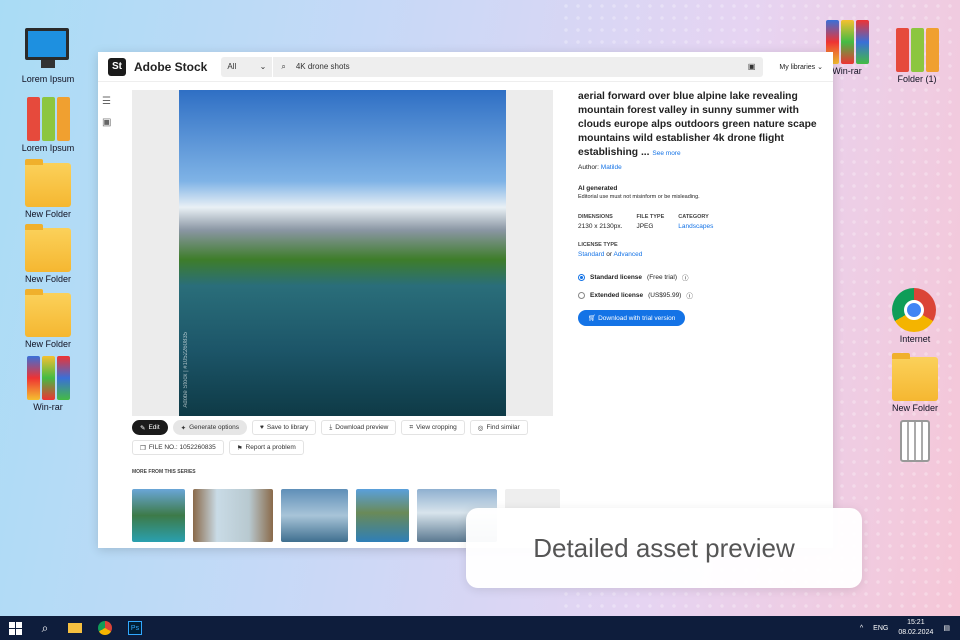 The height and width of the screenshot is (640, 960). What do you see at coordinates (284, 427) in the screenshot?
I see `save-to-library-button: ♥ Save to library` at bounding box center [284, 427].